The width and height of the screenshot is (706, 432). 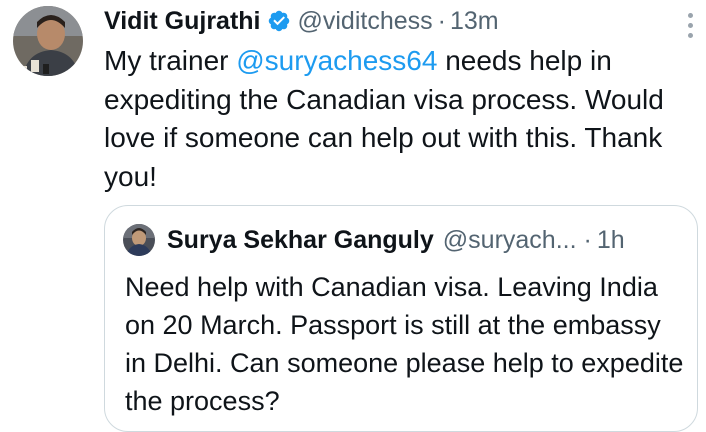 I want to click on tweet-text-before: My trainer, so click(x=170, y=60).